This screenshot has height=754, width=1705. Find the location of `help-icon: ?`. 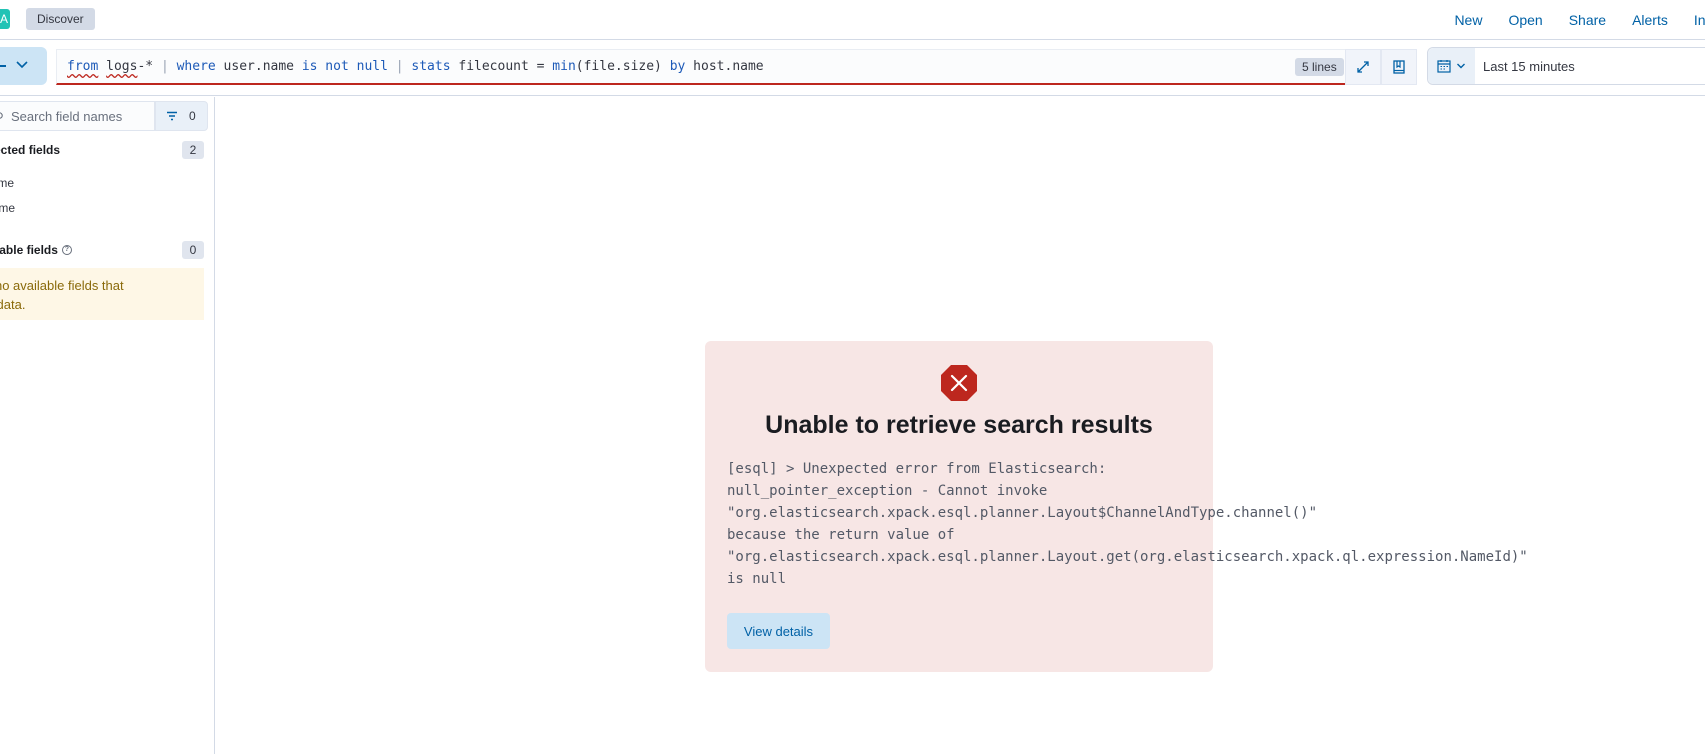

help-icon: ? is located at coordinates (66, 250).